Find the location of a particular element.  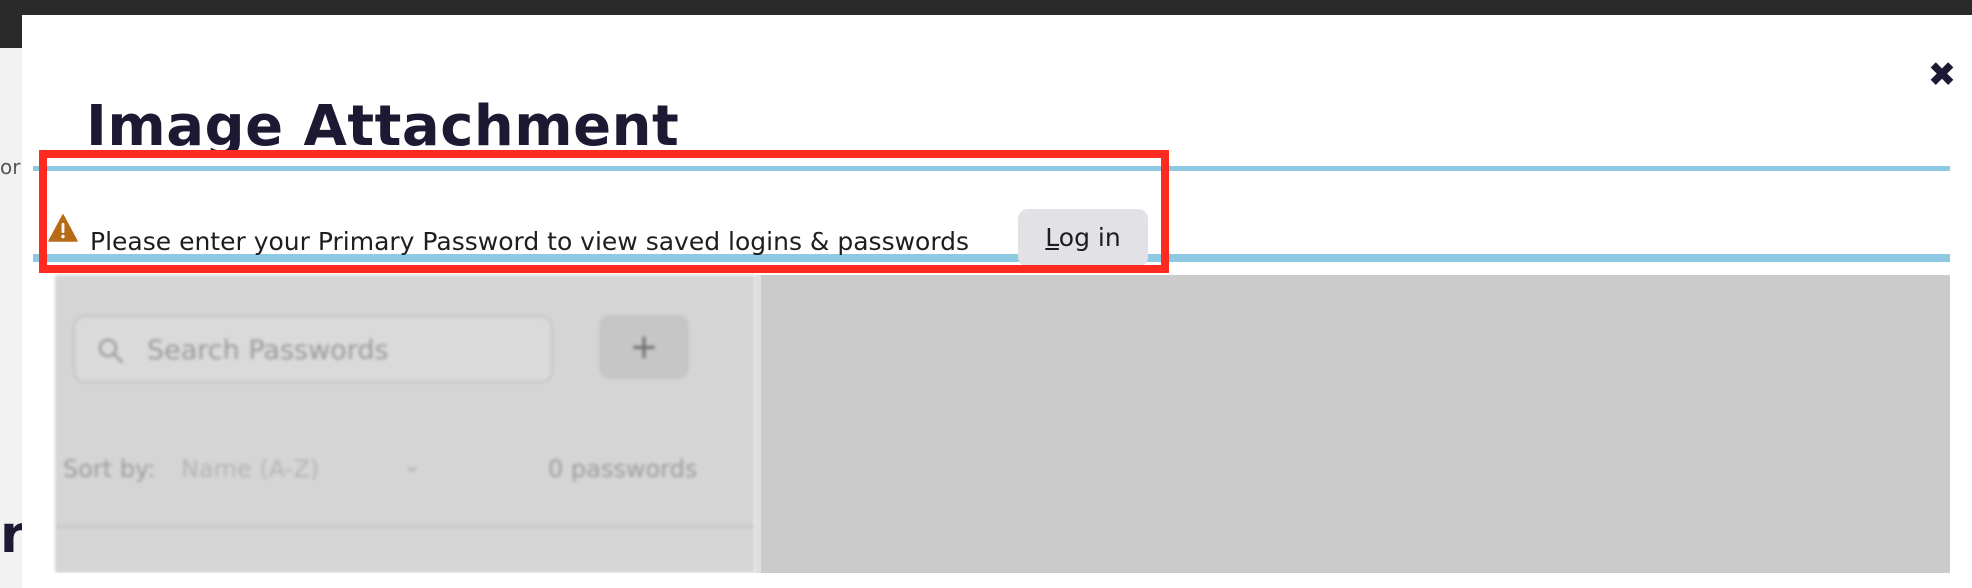

search-icon is located at coordinates (111, 353).